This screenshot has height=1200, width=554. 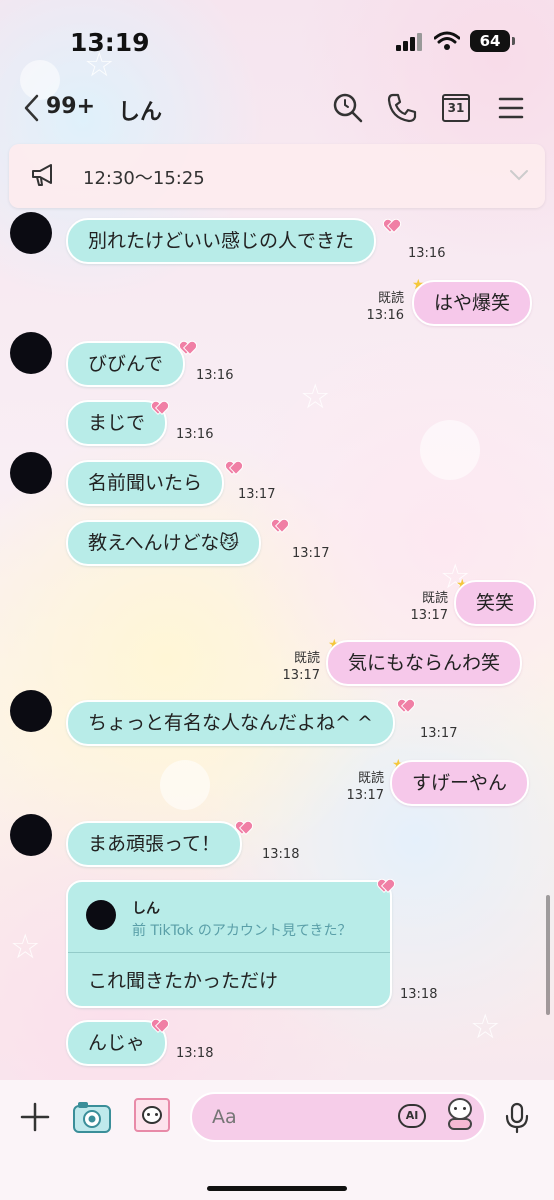 What do you see at coordinates (277, 1188) in the screenshot?
I see `home-indicator` at bounding box center [277, 1188].